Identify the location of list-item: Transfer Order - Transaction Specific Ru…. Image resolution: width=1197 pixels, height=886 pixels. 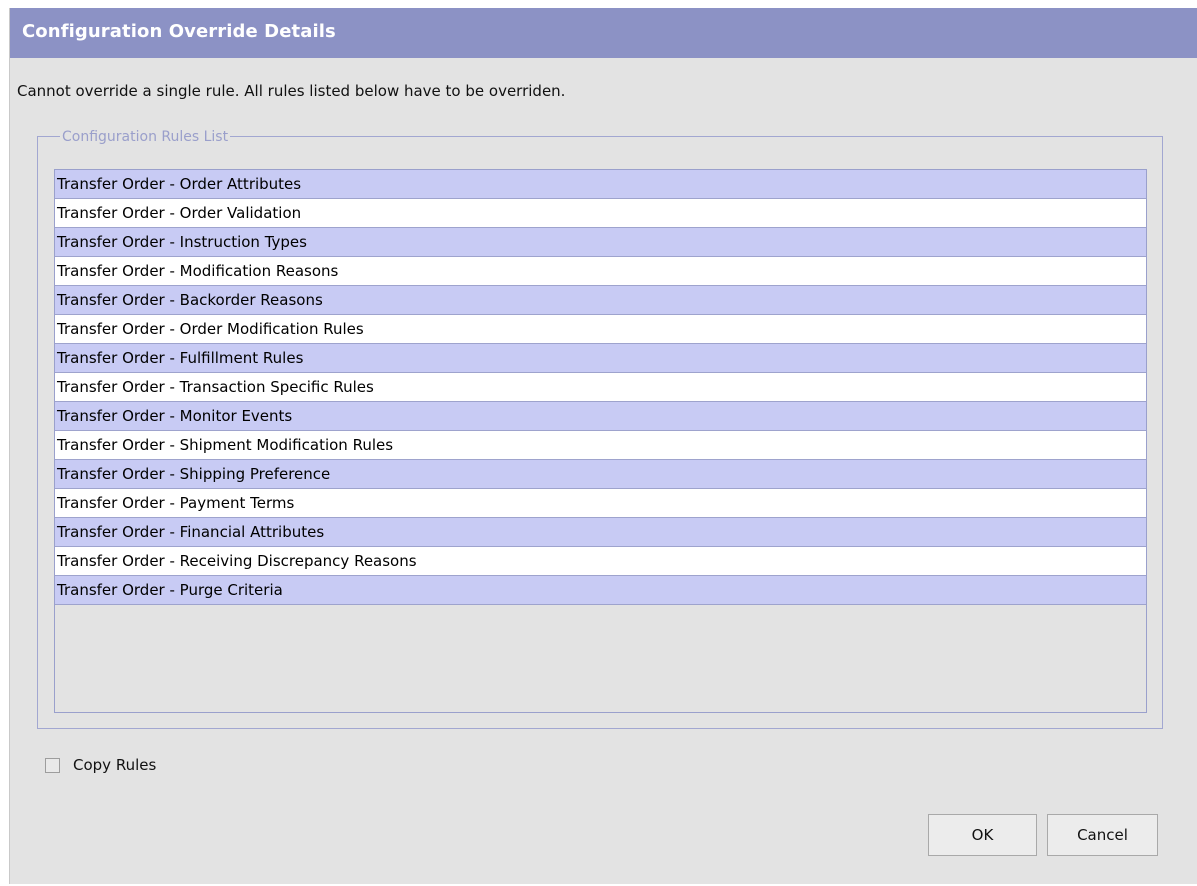
(600, 387).